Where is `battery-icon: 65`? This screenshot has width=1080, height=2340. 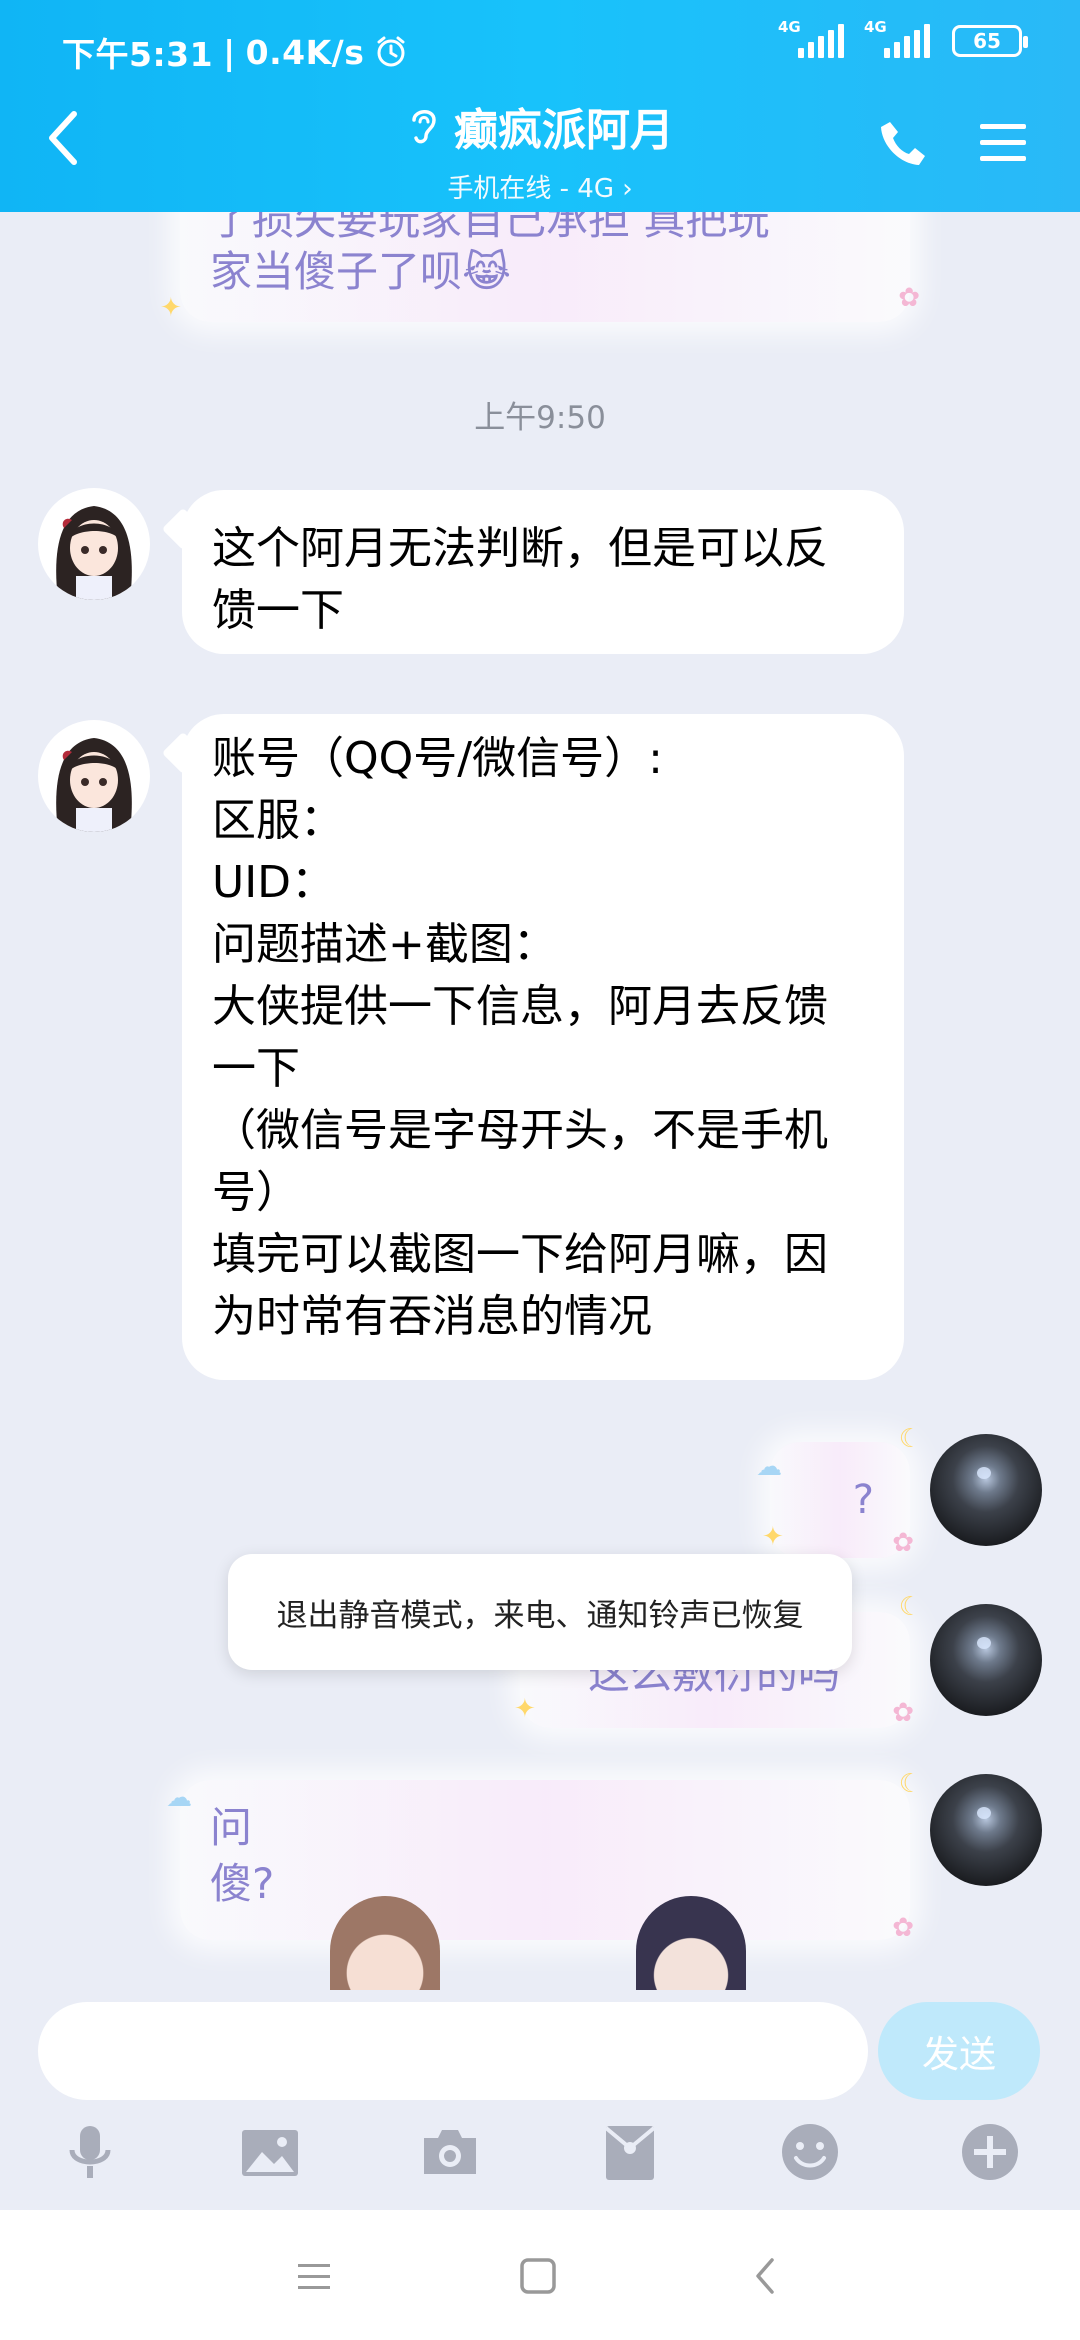
battery-icon: 65 is located at coordinates (990, 41).